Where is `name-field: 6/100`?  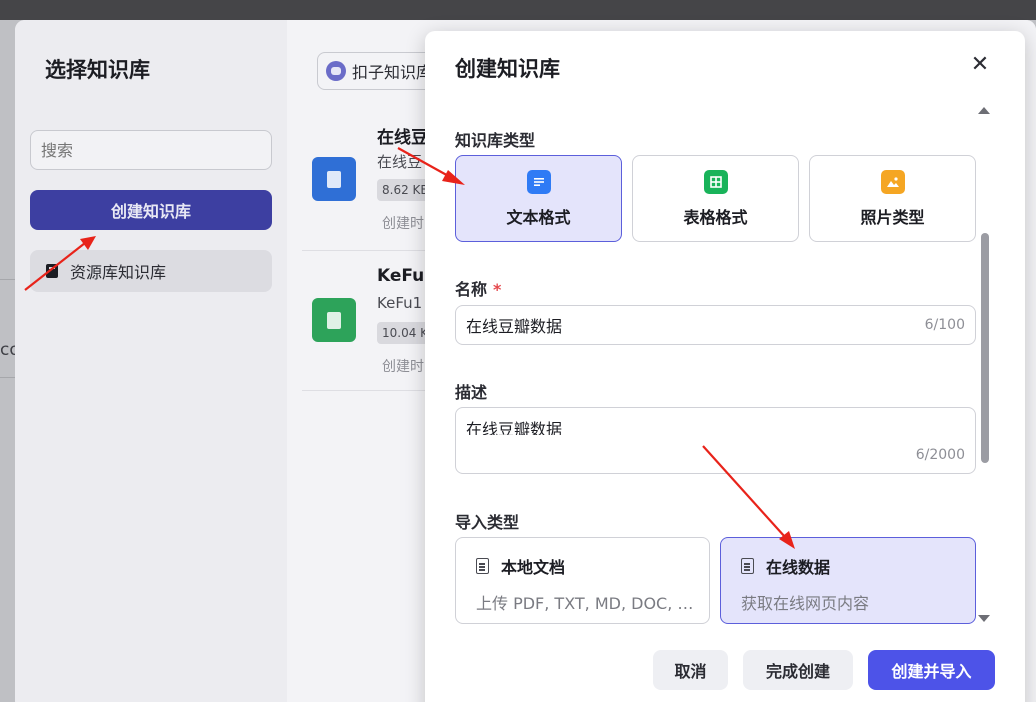
name-field: 6/100 is located at coordinates (715, 325).